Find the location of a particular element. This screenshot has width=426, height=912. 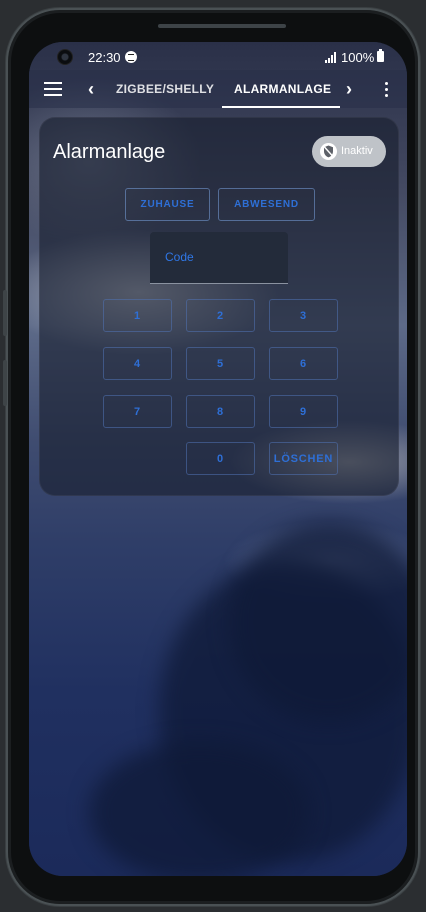

status-bar: 22:30 100% is located at coordinates (218, 56).